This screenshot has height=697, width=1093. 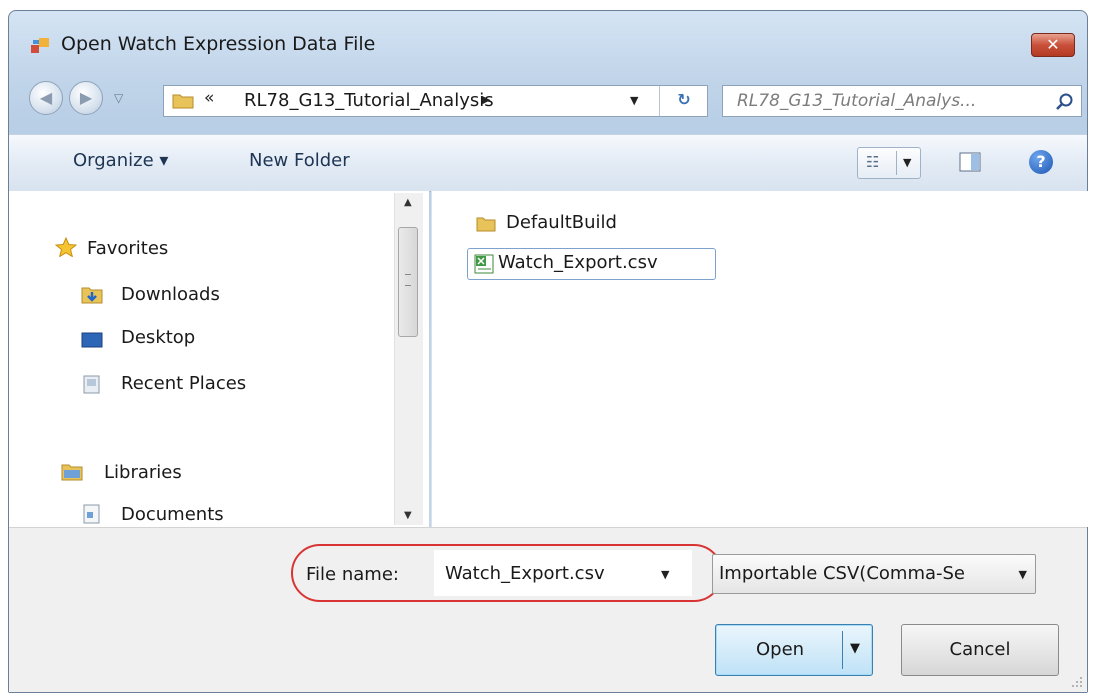 I want to click on address-bar: « RL78_G13_Tutorial_Analysis ▶ ▼ ↻, so click(x=435, y=101).